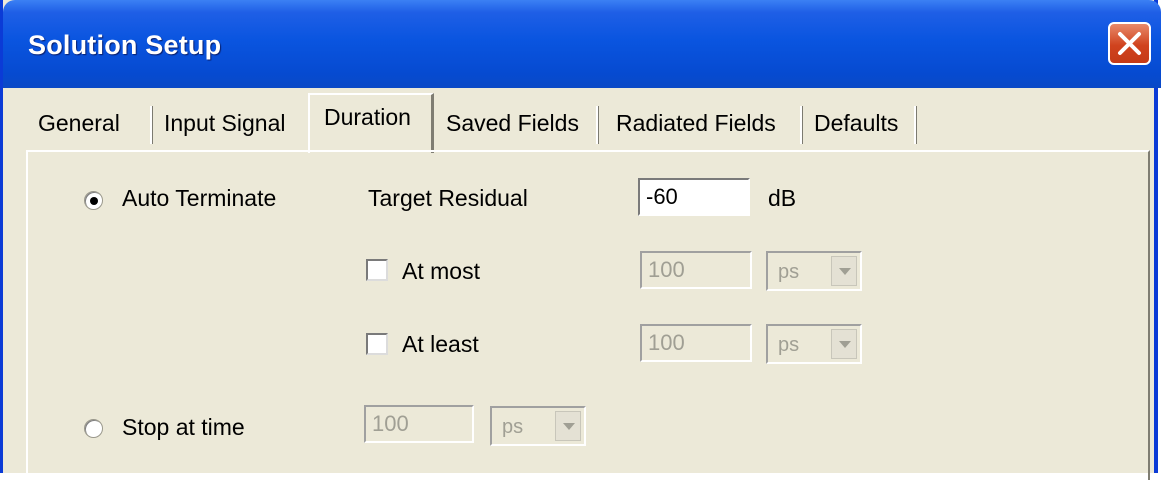  I want to click on target-residual-unit: dB, so click(782, 198).